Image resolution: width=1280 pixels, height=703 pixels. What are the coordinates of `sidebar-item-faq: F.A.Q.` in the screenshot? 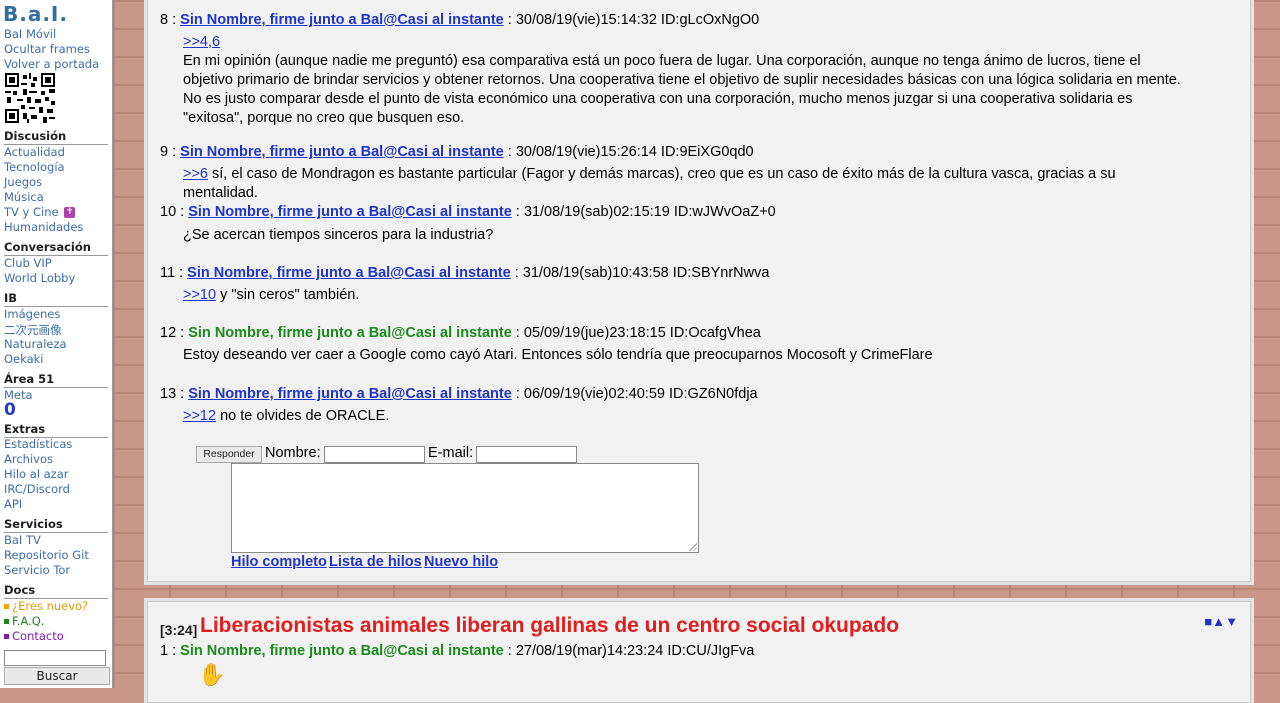 It's located at (24, 621).